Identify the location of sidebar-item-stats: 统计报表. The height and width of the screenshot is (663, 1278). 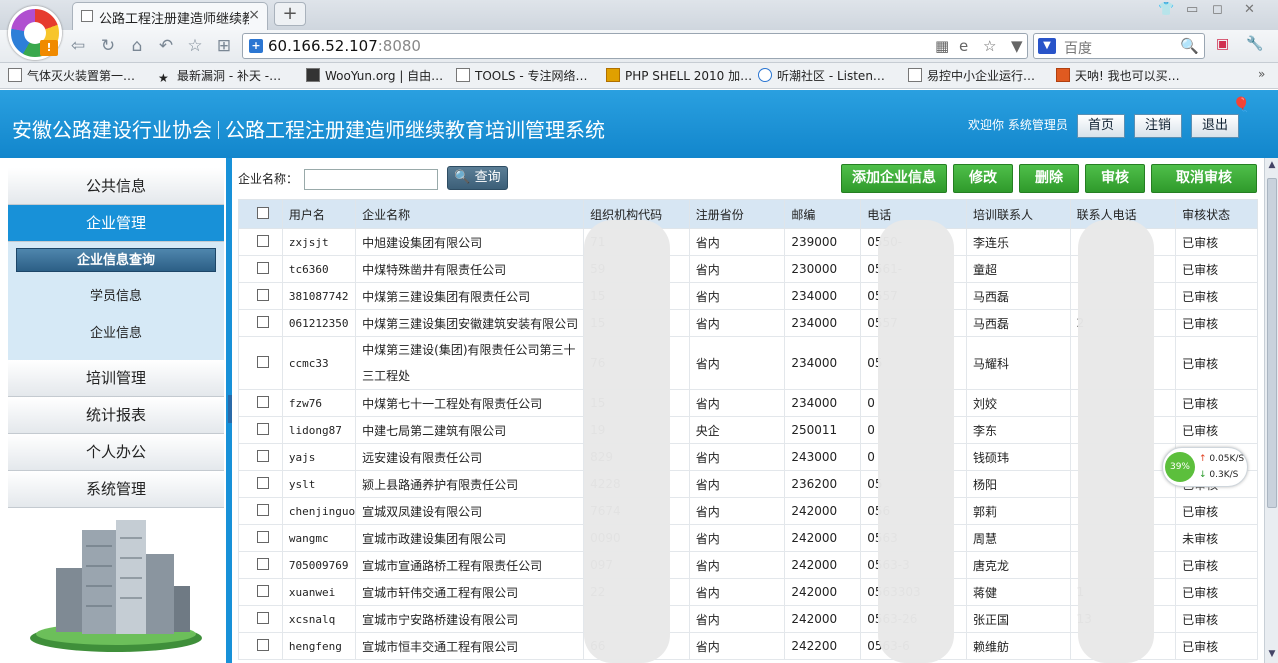
(116, 415).